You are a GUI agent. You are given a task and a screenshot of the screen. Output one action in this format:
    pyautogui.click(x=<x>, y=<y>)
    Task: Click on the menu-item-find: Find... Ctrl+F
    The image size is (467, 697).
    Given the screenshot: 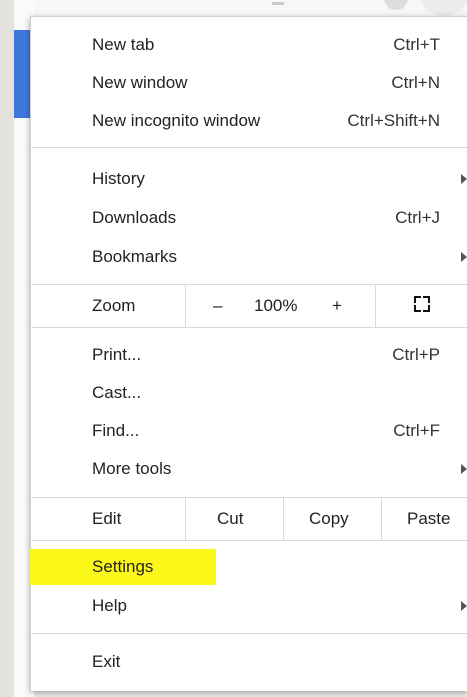 What is the action you would take?
    pyautogui.click(x=248, y=431)
    